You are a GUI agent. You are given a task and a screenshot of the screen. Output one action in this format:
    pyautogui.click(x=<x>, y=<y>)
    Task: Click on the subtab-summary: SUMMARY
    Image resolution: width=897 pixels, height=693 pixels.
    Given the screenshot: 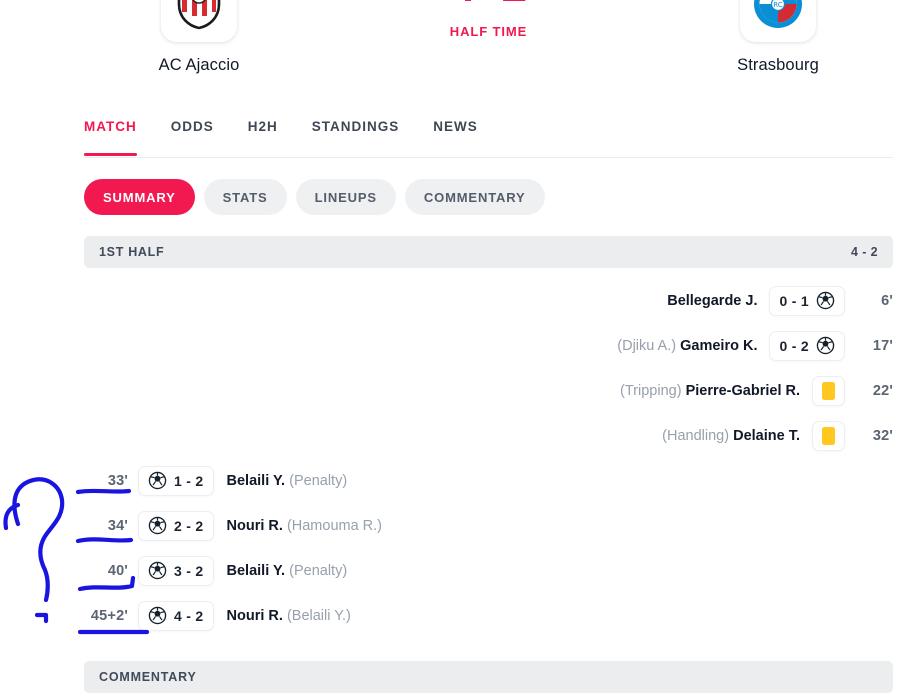 What is the action you would take?
    pyautogui.click(x=139, y=197)
    